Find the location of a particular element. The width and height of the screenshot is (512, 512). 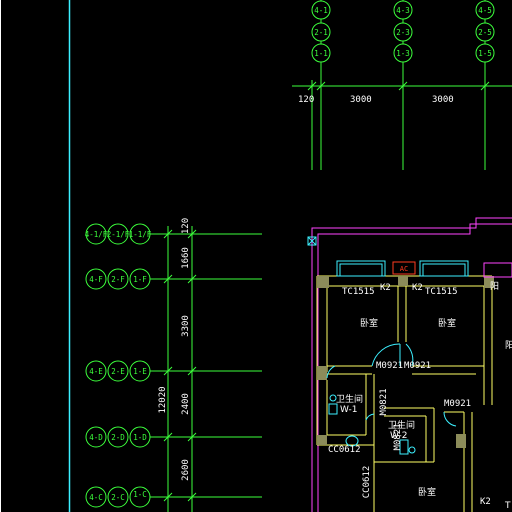

dimension-total-label: 12020 is located at coordinates (163, 399).